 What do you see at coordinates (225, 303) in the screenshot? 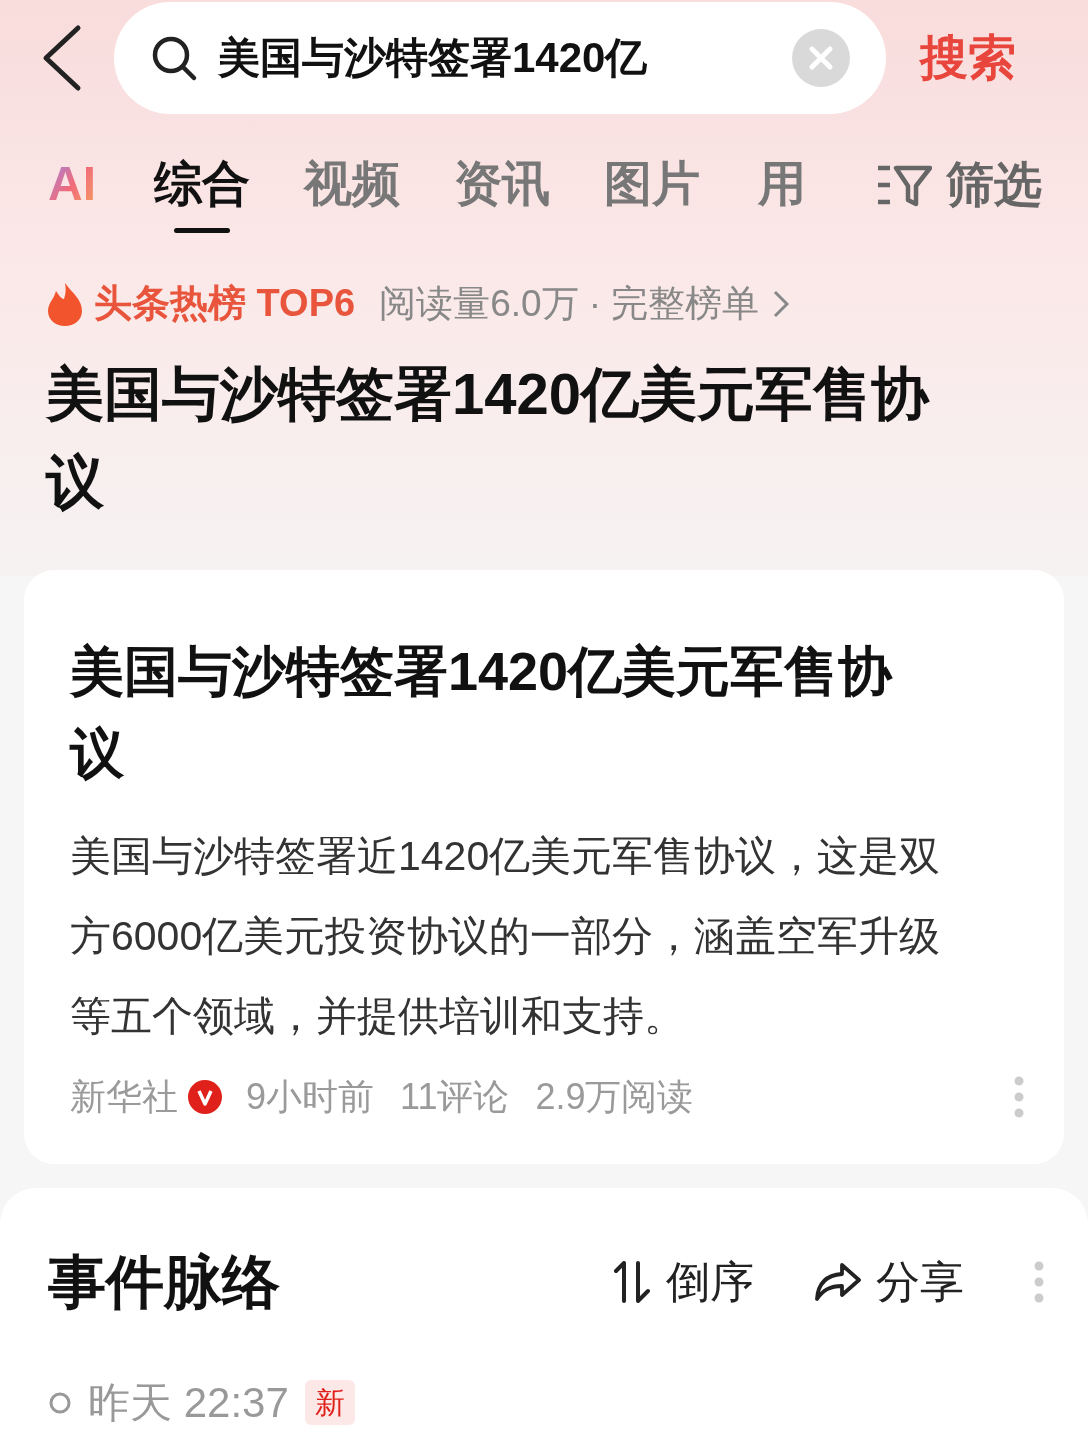
I see `hot-list-label: 头条热榜 TOP6` at bounding box center [225, 303].